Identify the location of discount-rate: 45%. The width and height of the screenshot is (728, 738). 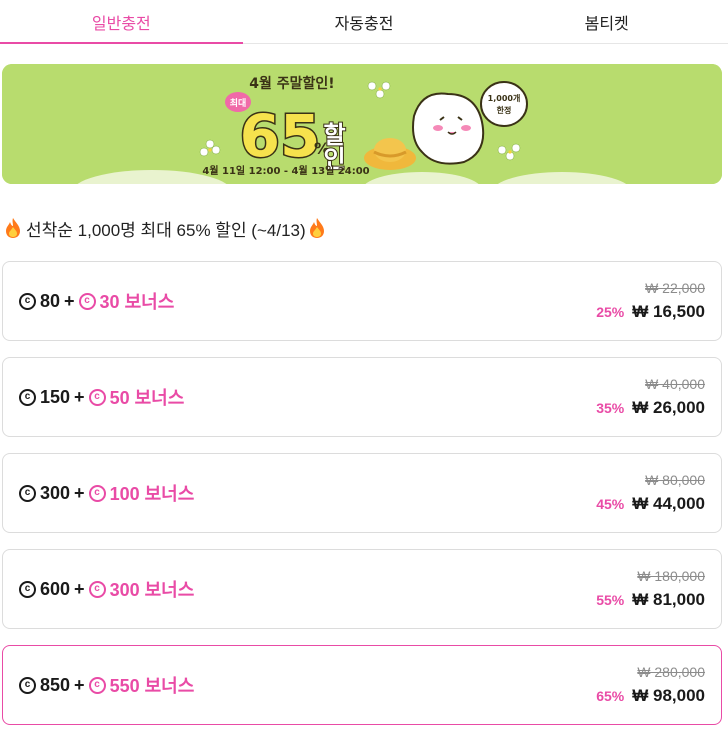
(610, 504).